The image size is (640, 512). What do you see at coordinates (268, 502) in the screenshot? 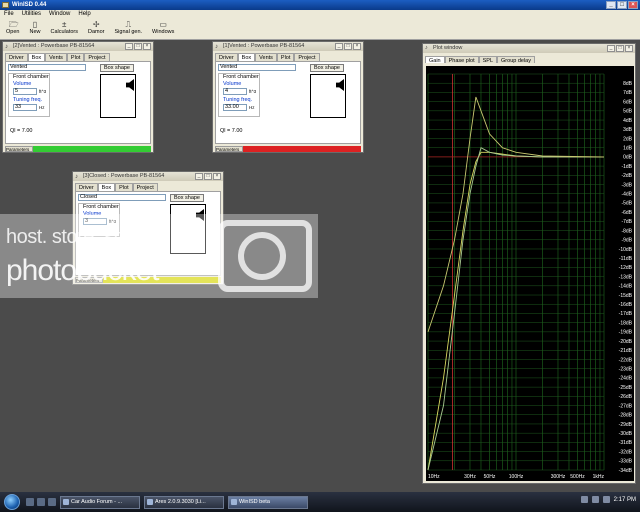
I see `task-winisd: WinISD beta` at bounding box center [268, 502].